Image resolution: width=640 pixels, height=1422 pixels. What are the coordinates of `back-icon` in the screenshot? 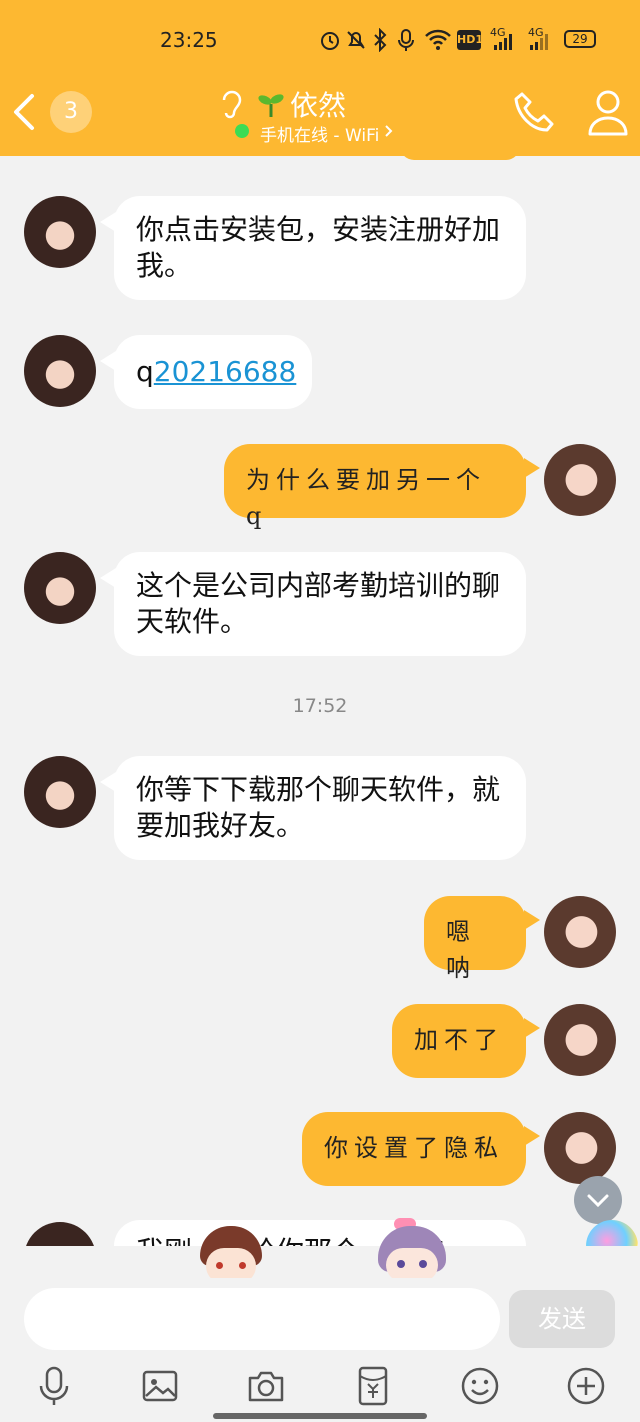 It's located at (24, 112).